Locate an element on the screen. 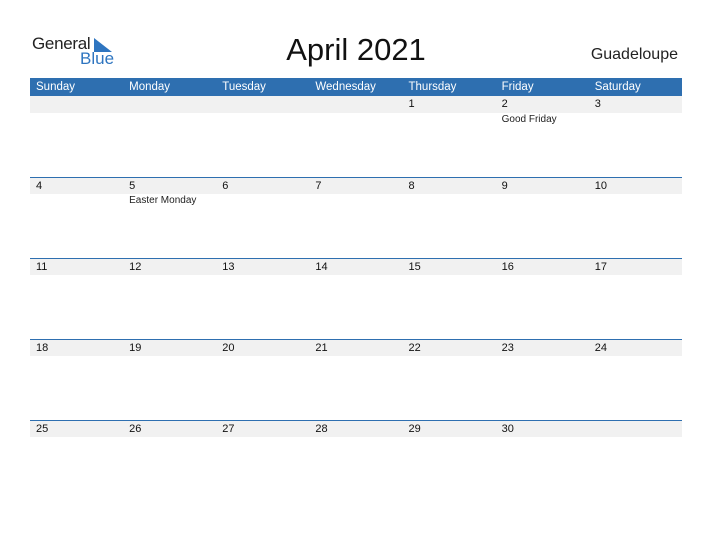 The image size is (712, 550). events-row: Easter Monday is located at coordinates (356, 201).